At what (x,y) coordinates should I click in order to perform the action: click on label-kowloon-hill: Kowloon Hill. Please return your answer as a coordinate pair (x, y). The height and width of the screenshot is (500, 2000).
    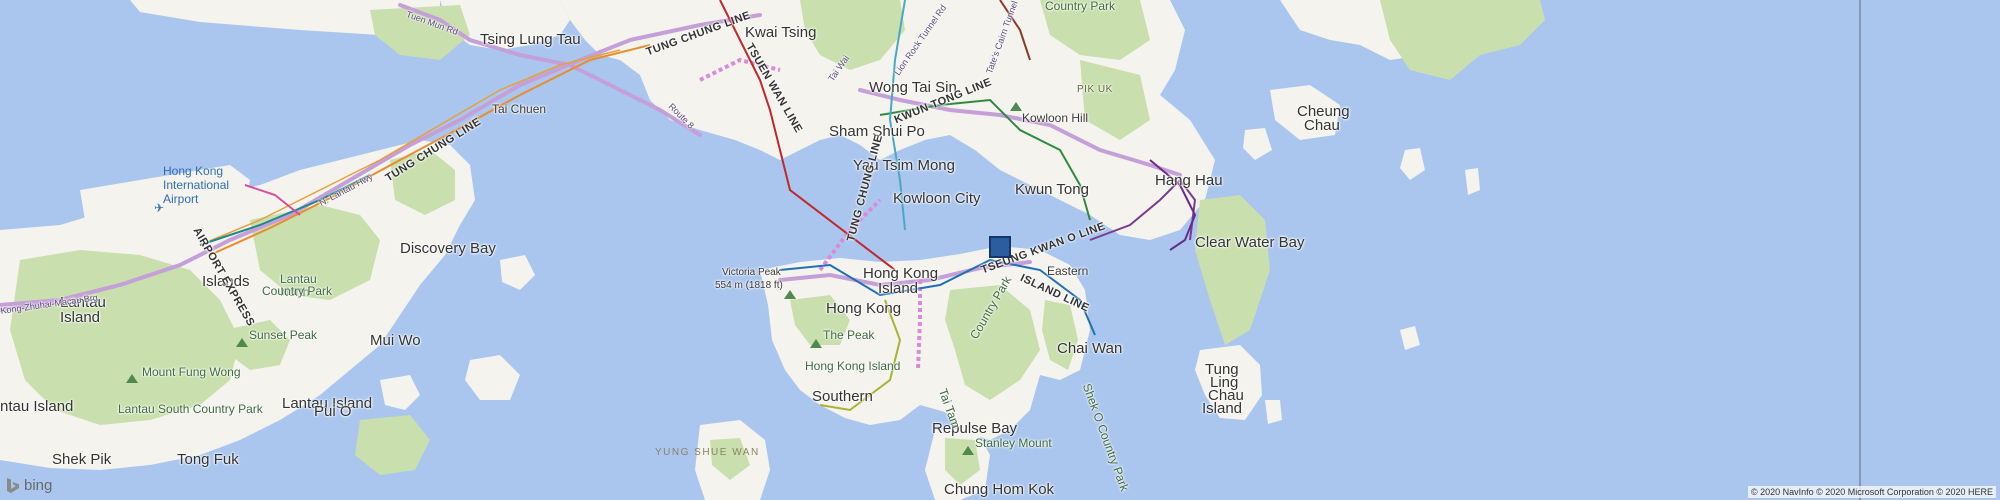
    Looking at the image, I should click on (1055, 118).